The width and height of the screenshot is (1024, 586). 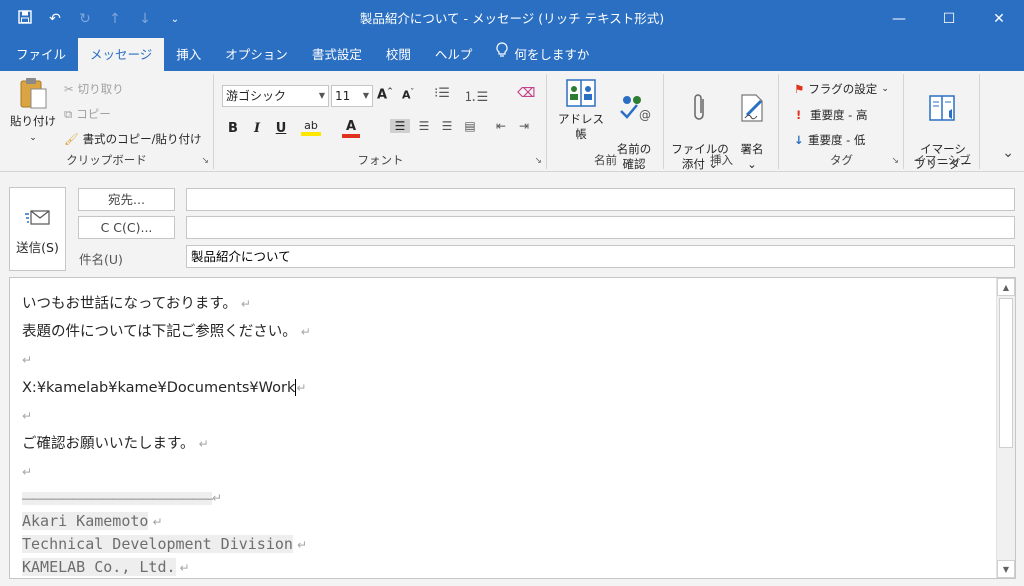 What do you see at coordinates (942, 108) in the screenshot?
I see `immersive-reader-icon` at bounding box center [942, 108].